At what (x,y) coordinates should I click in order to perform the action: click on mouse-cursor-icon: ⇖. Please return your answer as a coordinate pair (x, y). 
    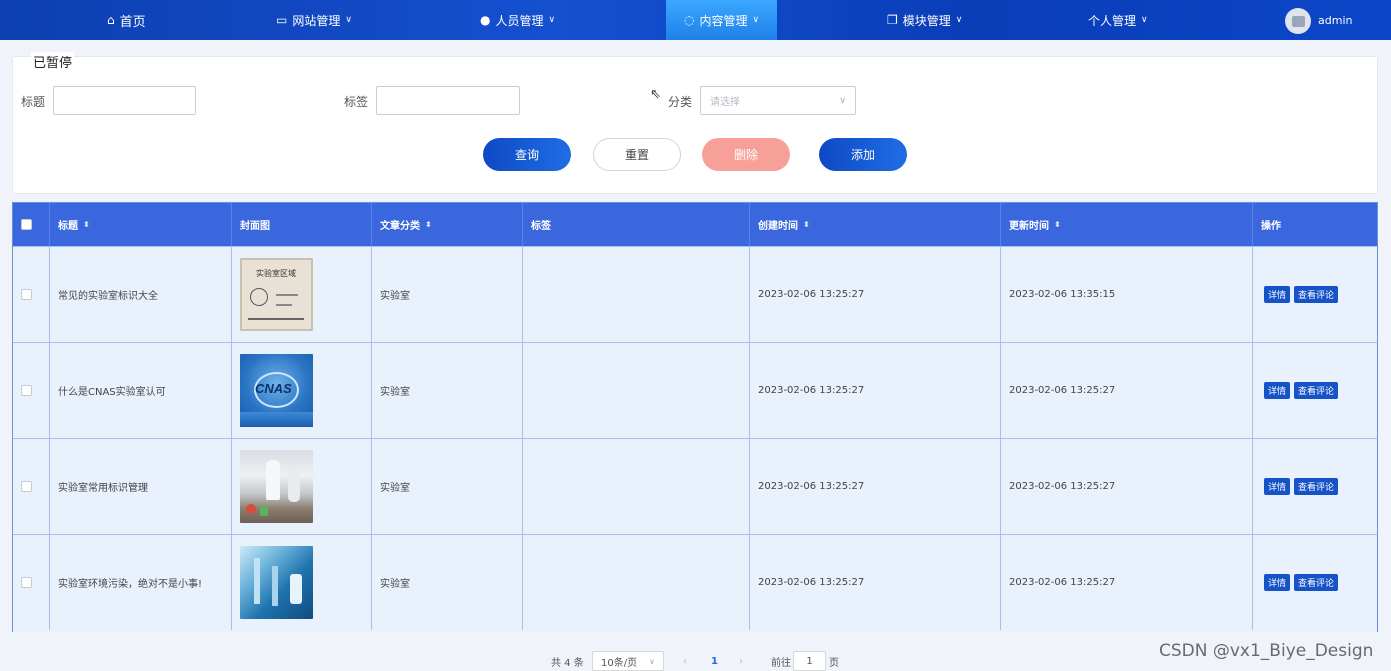
    Looking at the image, I should click on (655, 94).